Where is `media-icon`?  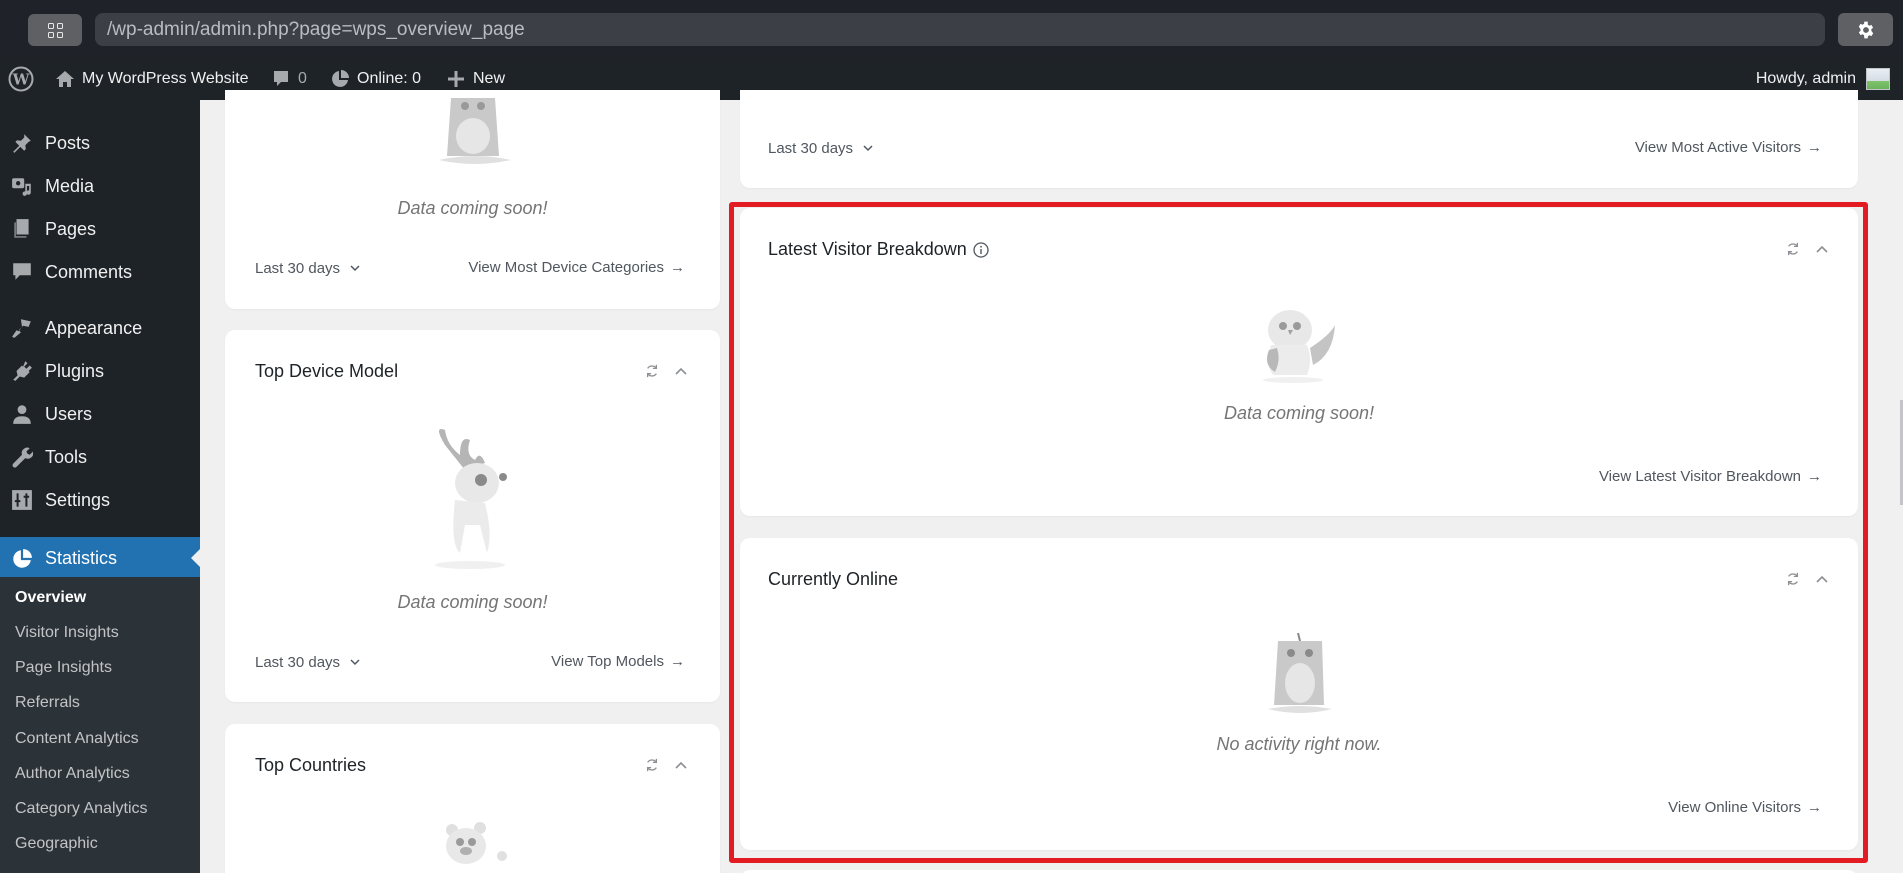 media-icon is located at coordinates (22, 186).